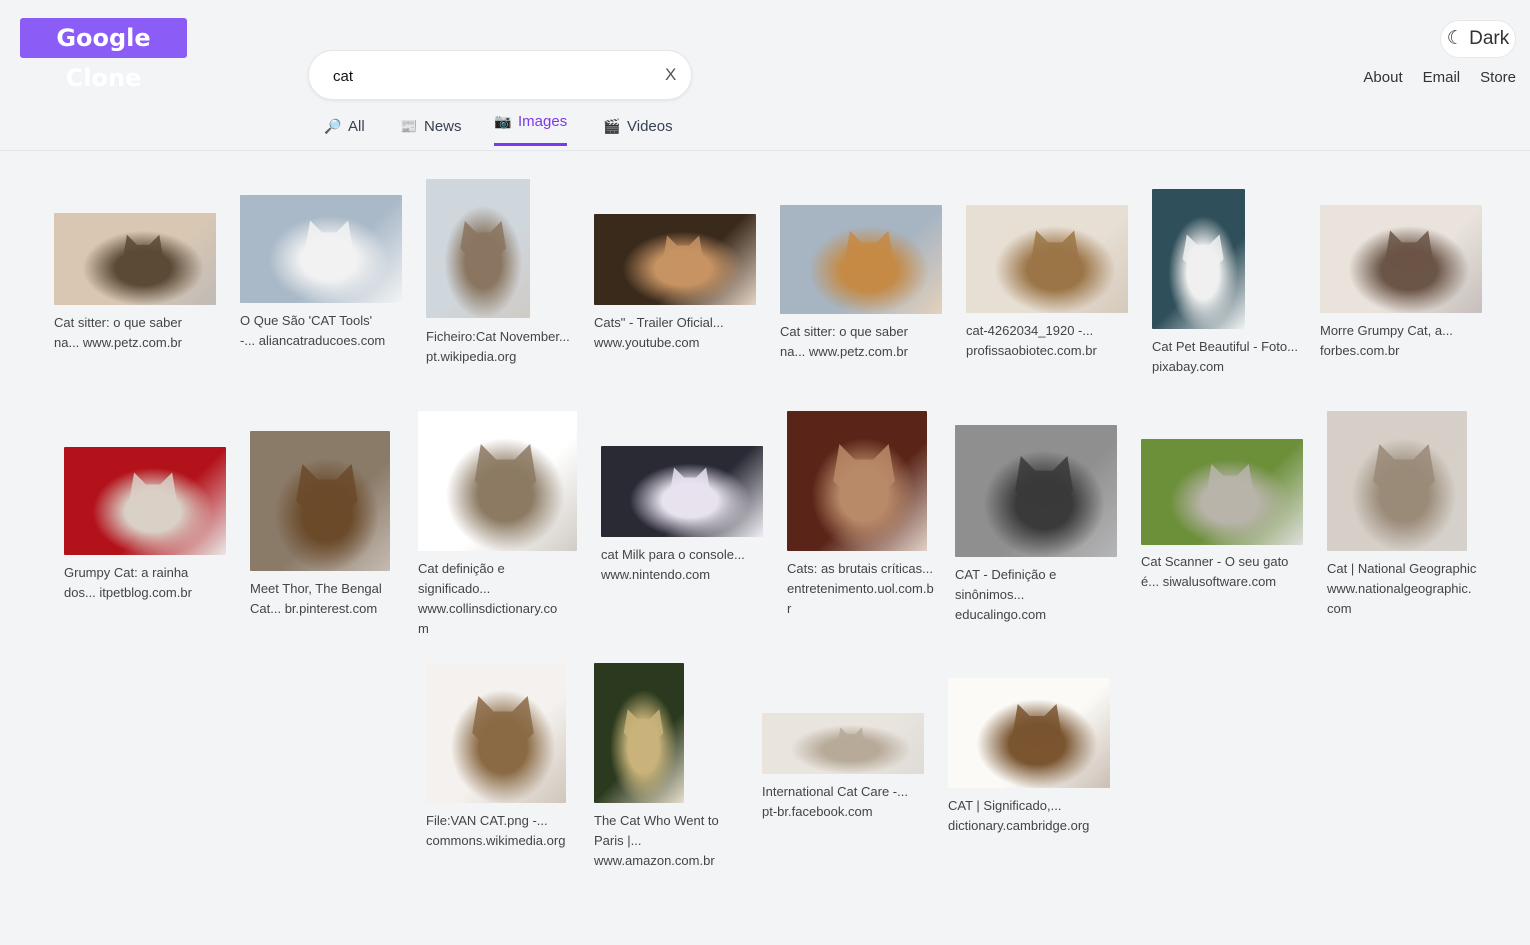 The width and height of the screenshot is (1530, 945). Describe the element at coordinates (543, 121) in the screenshot. I see `tab-label: Images` at that location.